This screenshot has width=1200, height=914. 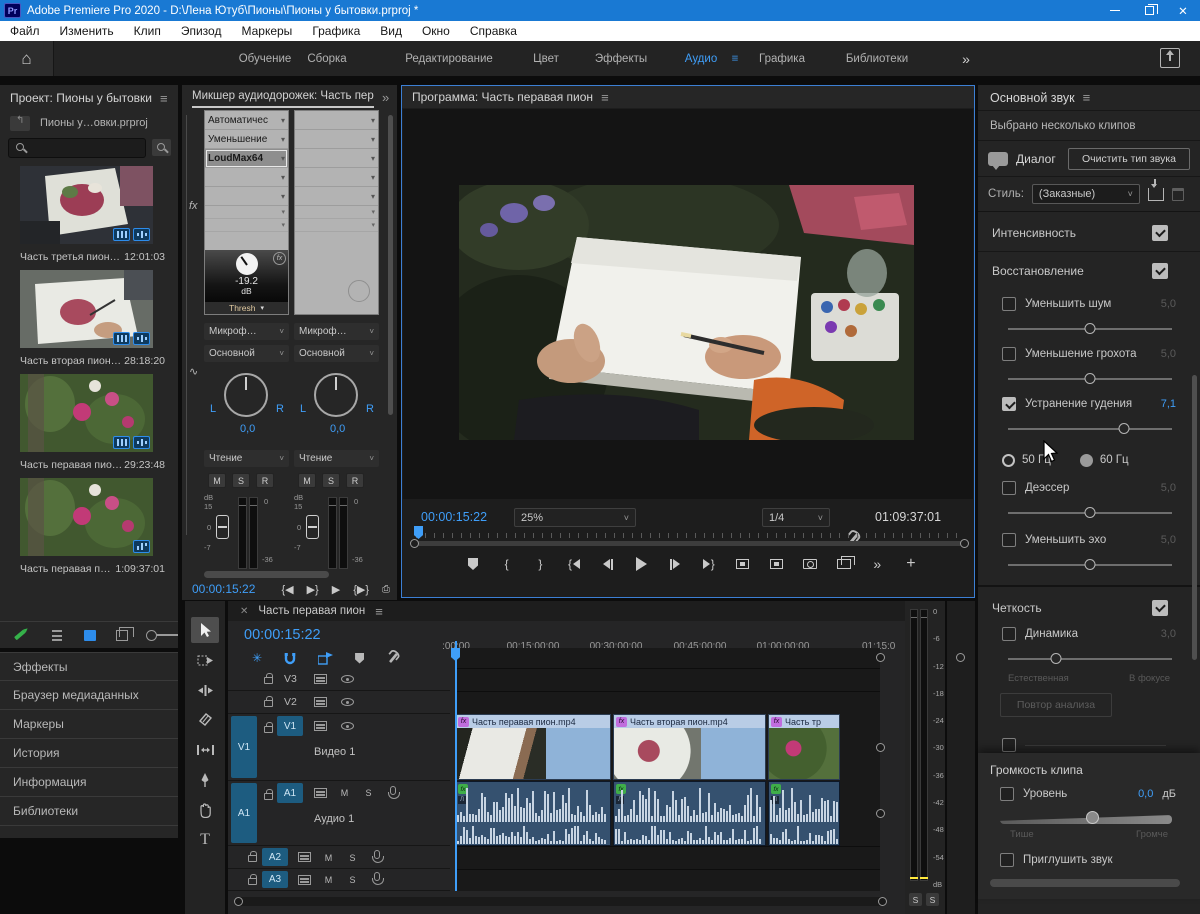 I want to click on audio-usage-icon, so click(x=141, y=442).